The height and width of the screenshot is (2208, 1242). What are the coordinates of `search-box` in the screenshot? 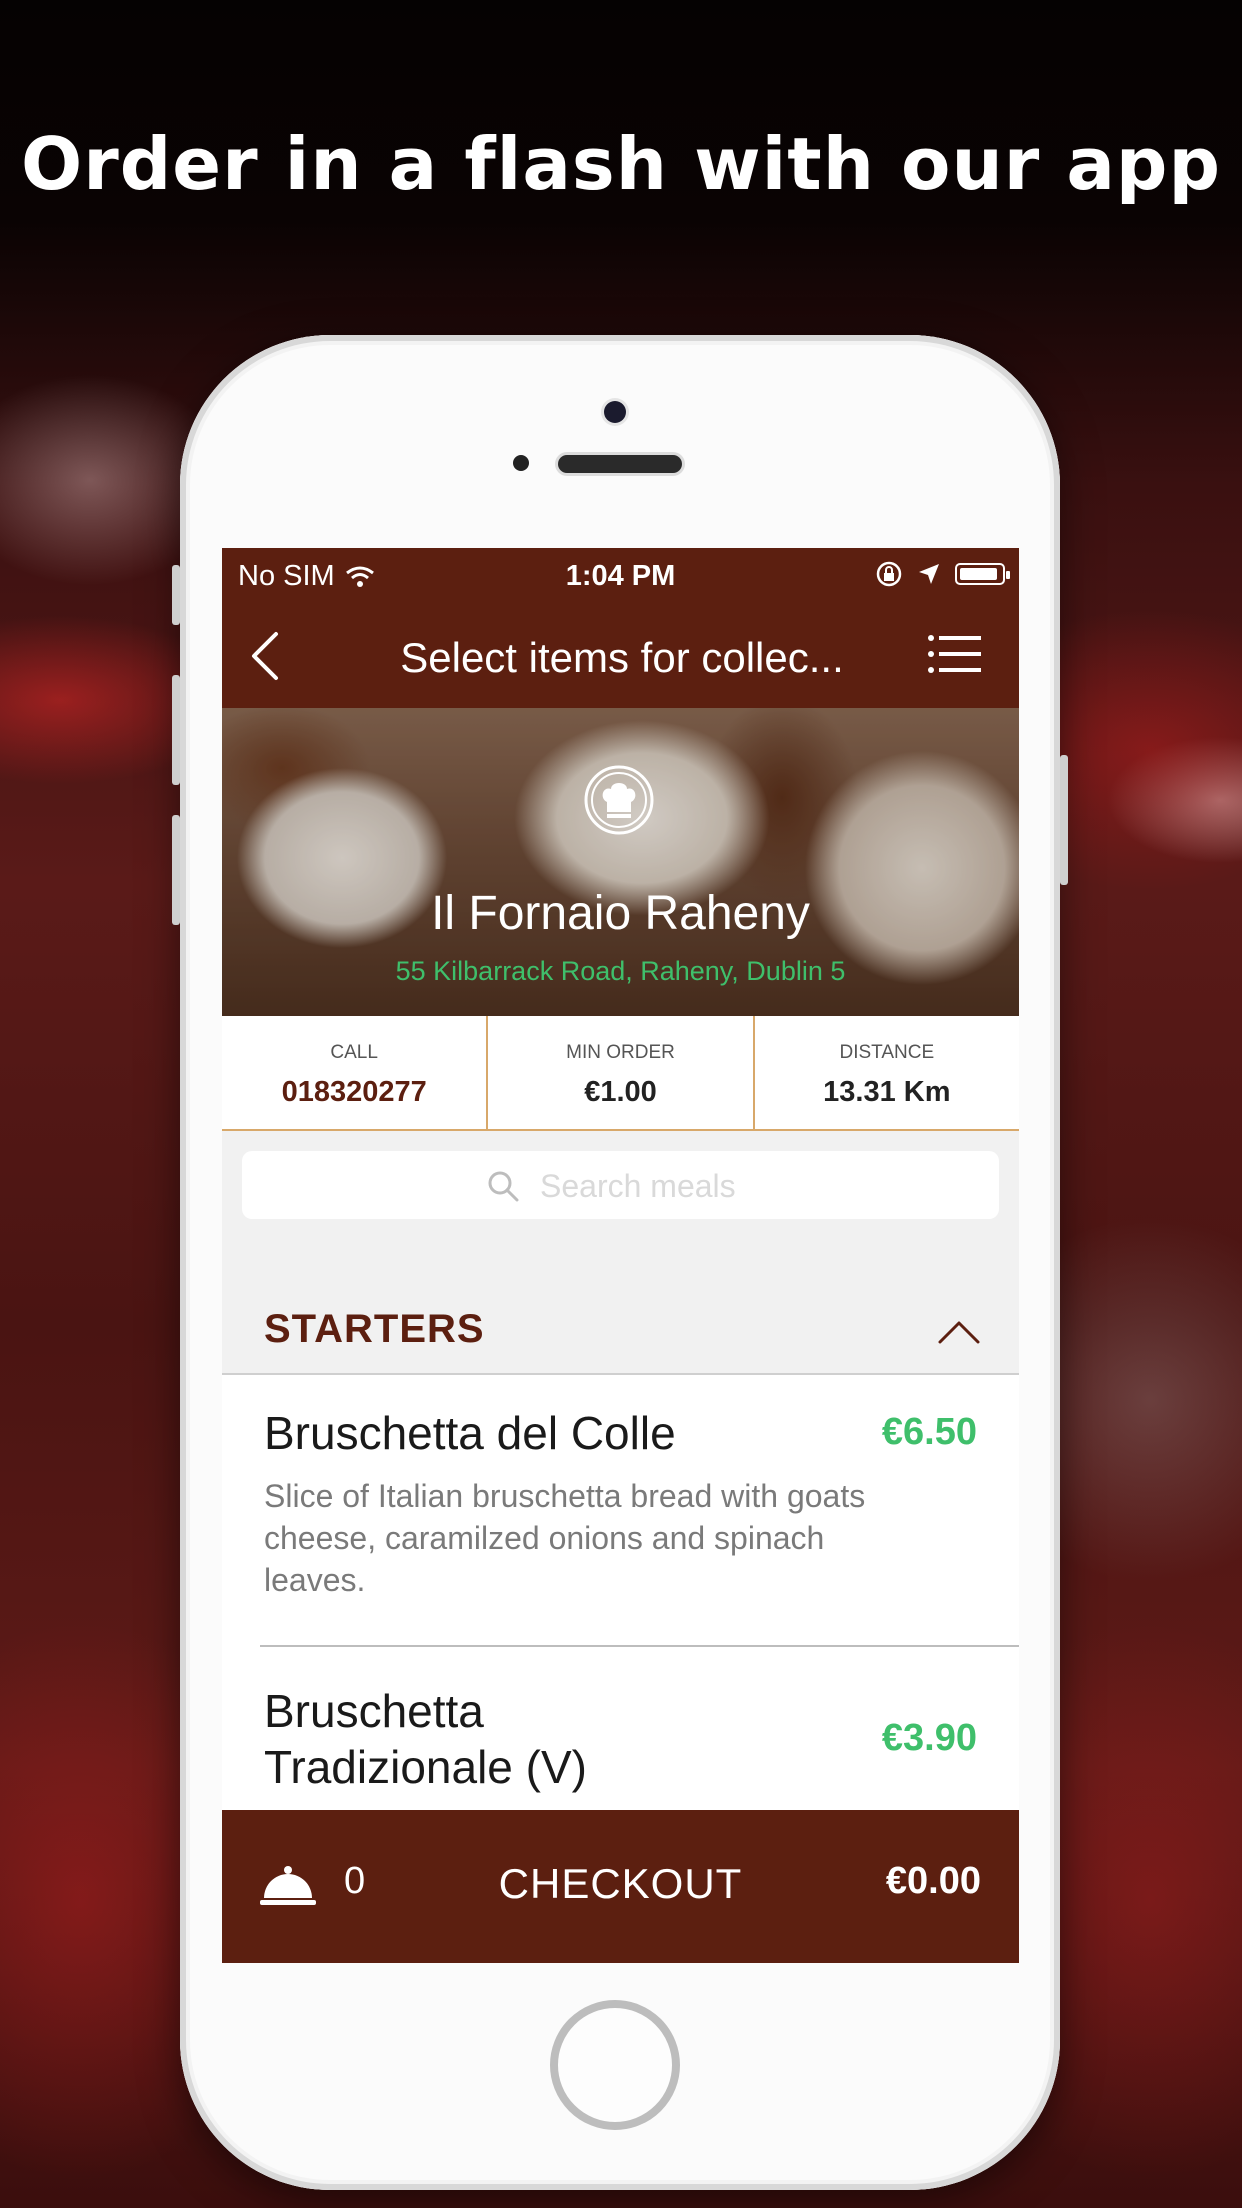 It's located at (620, 1185).